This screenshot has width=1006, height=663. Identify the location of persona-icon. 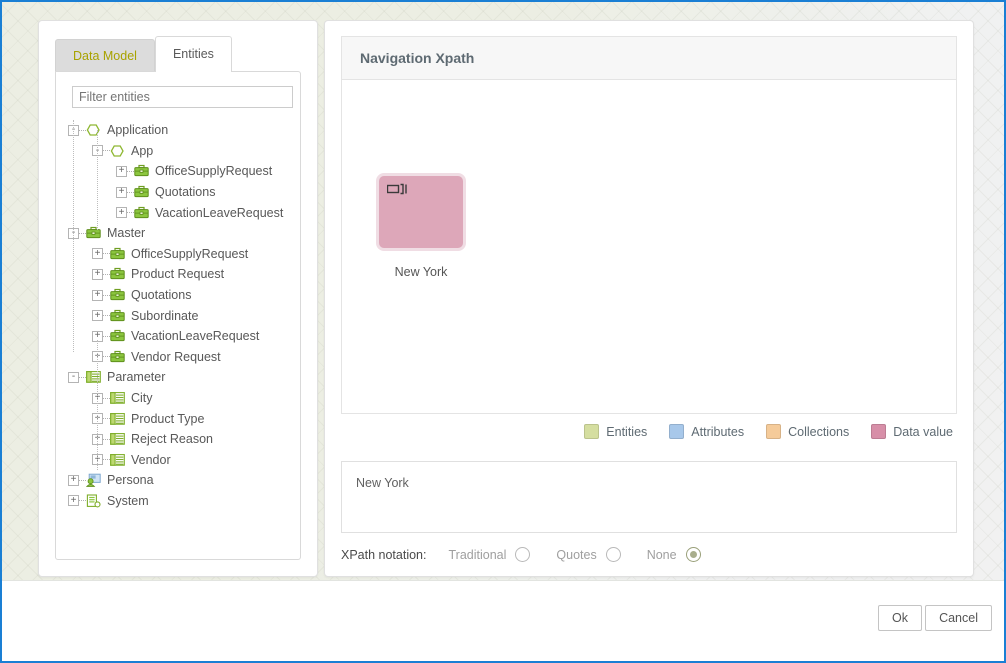
(93, 480).